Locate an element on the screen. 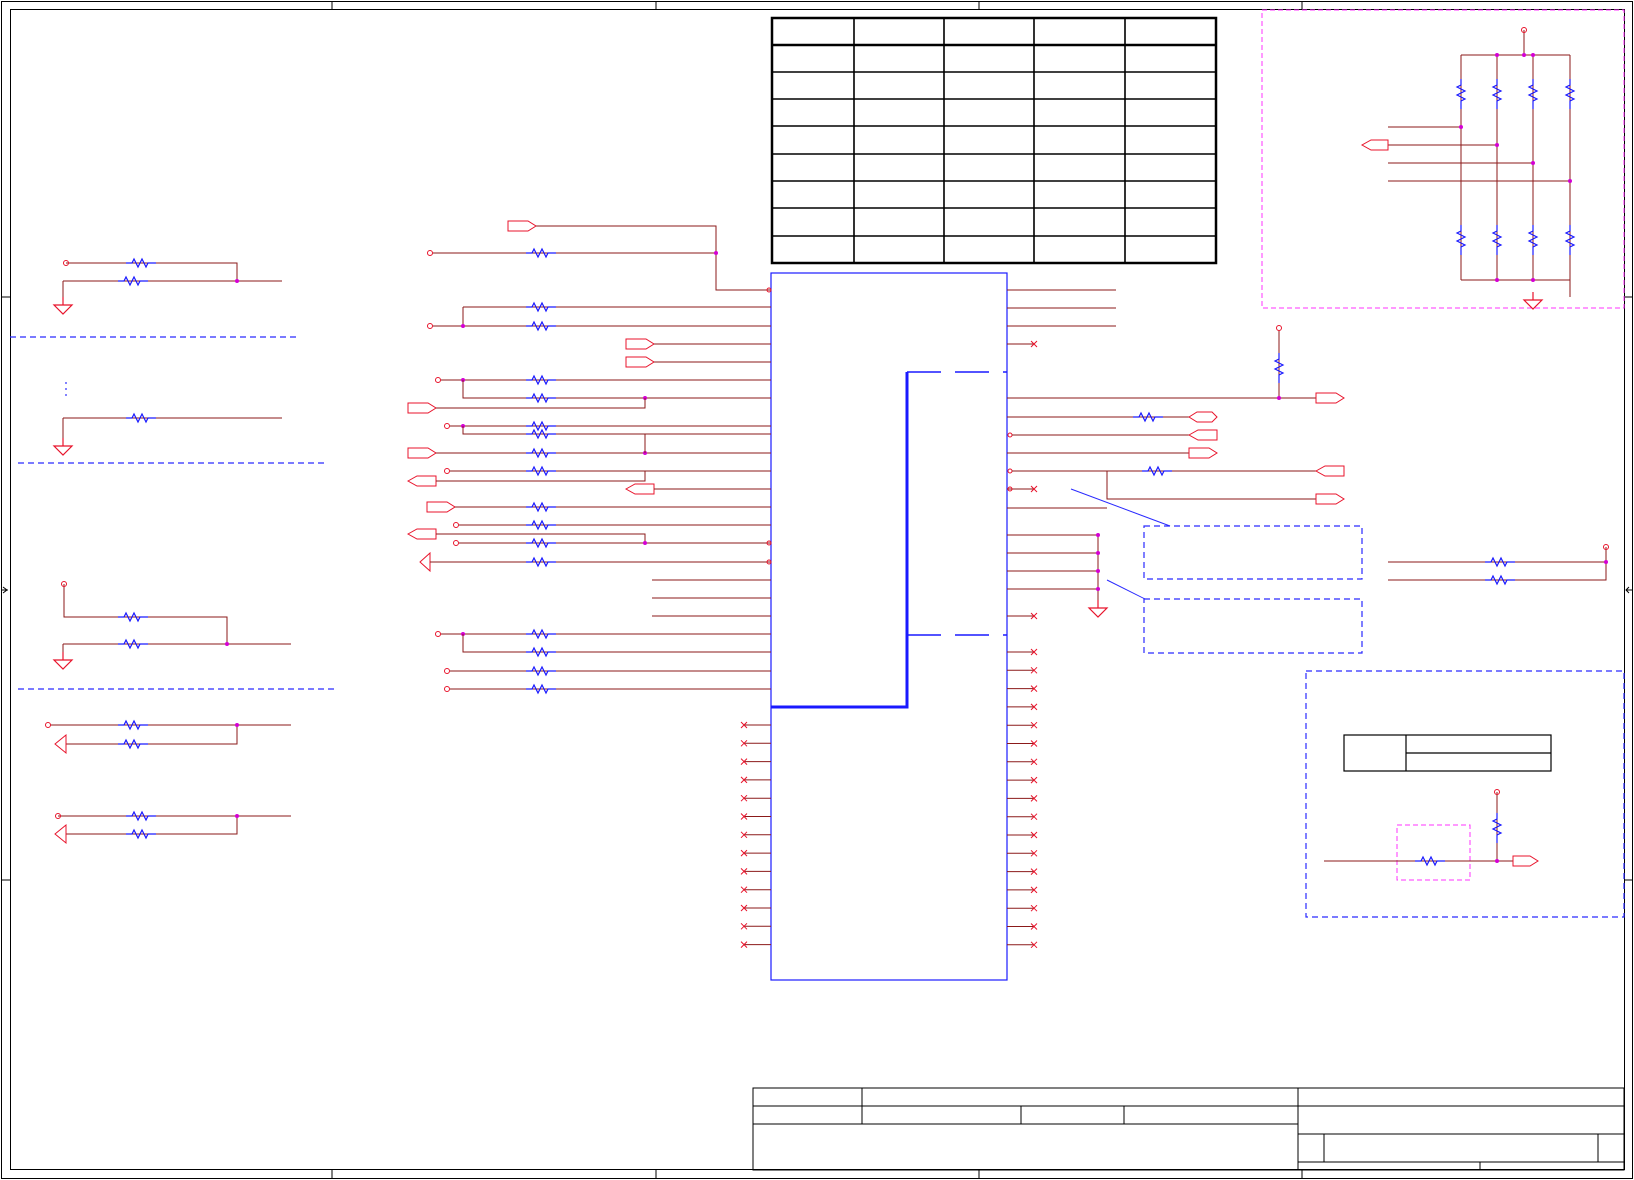  pullup-network is located at coordinates (1479, 163).